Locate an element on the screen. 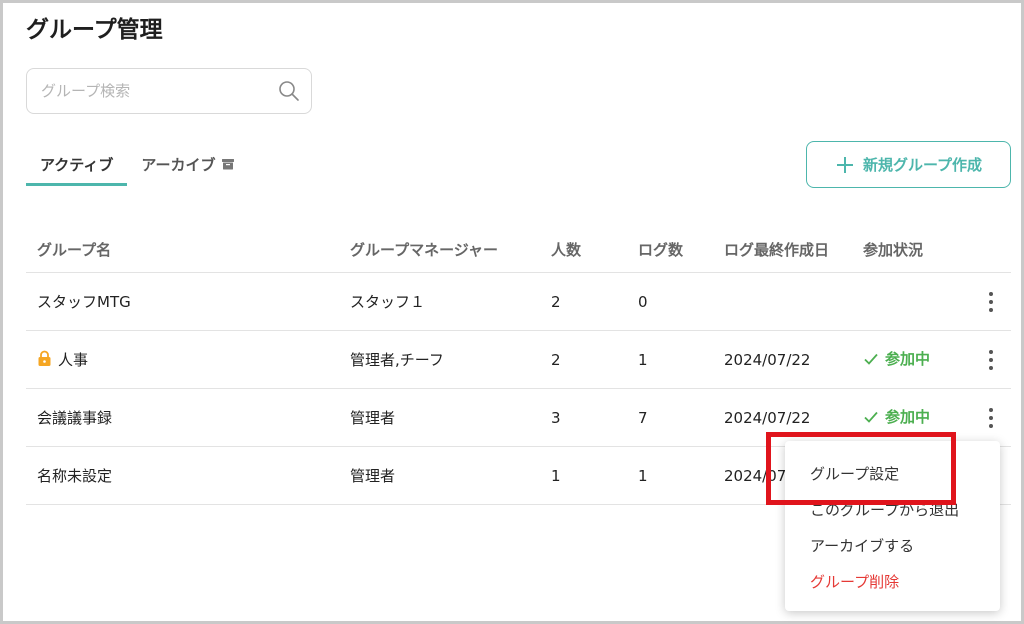 The image size is (1024, 624). search-box is located at coordinates (169, 91).